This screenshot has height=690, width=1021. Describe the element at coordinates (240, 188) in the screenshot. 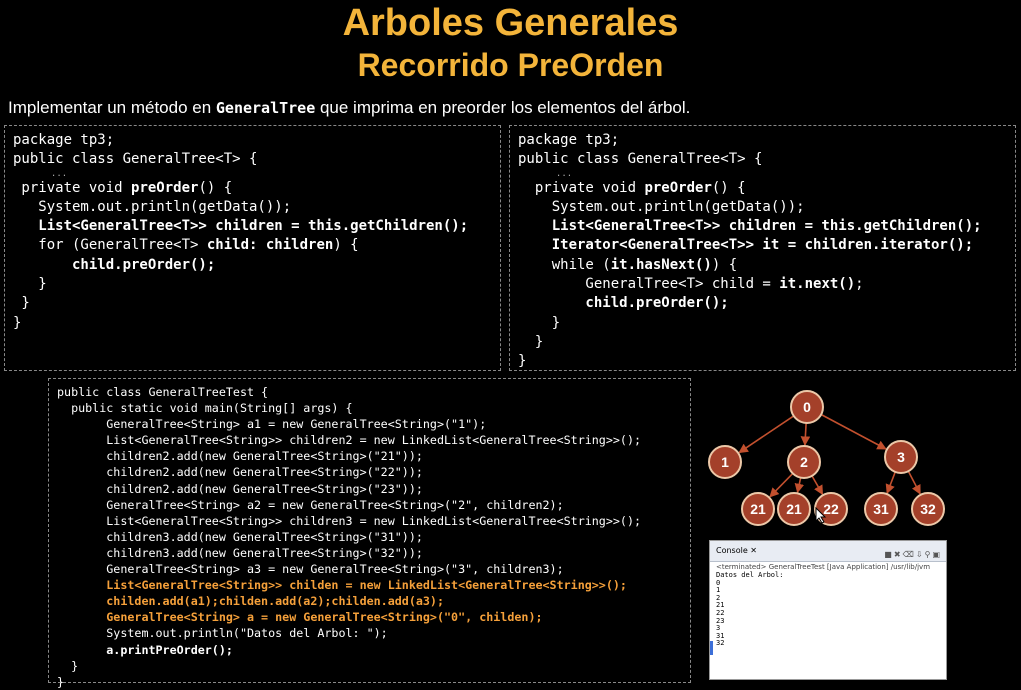

I see `code-line: private void preOrder() {` at that location.